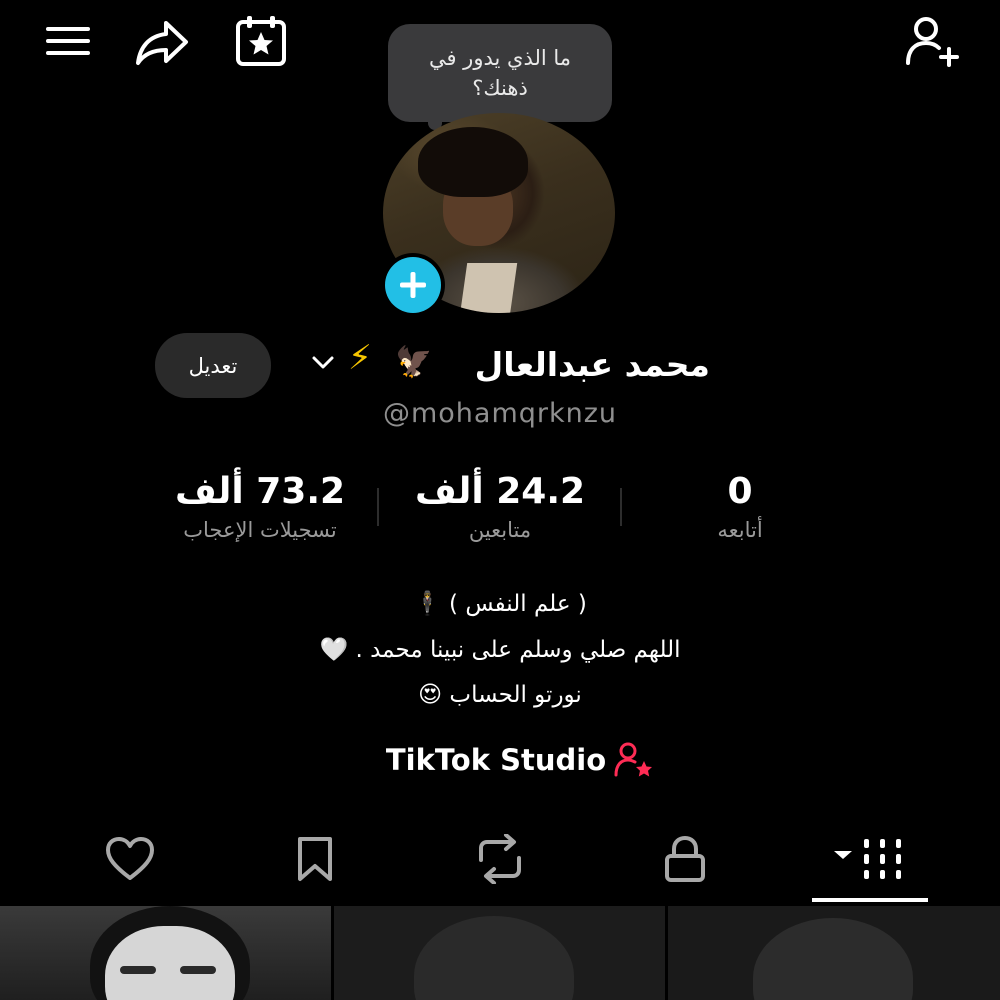 This screenshot has height=1000, width=1000. I want to click on creator-star-icon, so click(633, 759).